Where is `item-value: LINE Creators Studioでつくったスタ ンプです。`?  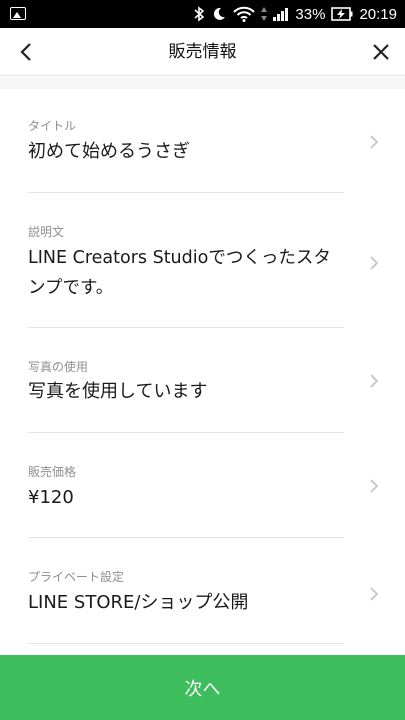 item-value: LINE Creators Studioでつくったスタ ンプです。 is located at coordinates (188, 273).